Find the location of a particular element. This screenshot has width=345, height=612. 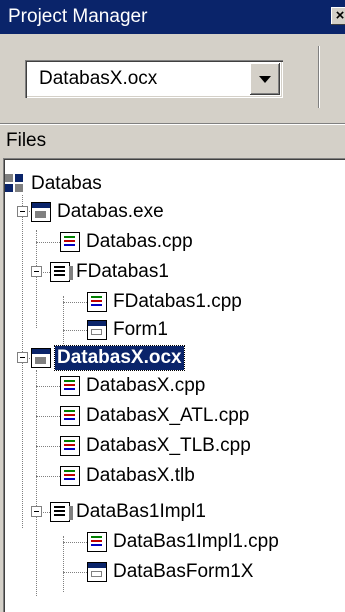

project-group-icon is located at coordinates (15, 184).